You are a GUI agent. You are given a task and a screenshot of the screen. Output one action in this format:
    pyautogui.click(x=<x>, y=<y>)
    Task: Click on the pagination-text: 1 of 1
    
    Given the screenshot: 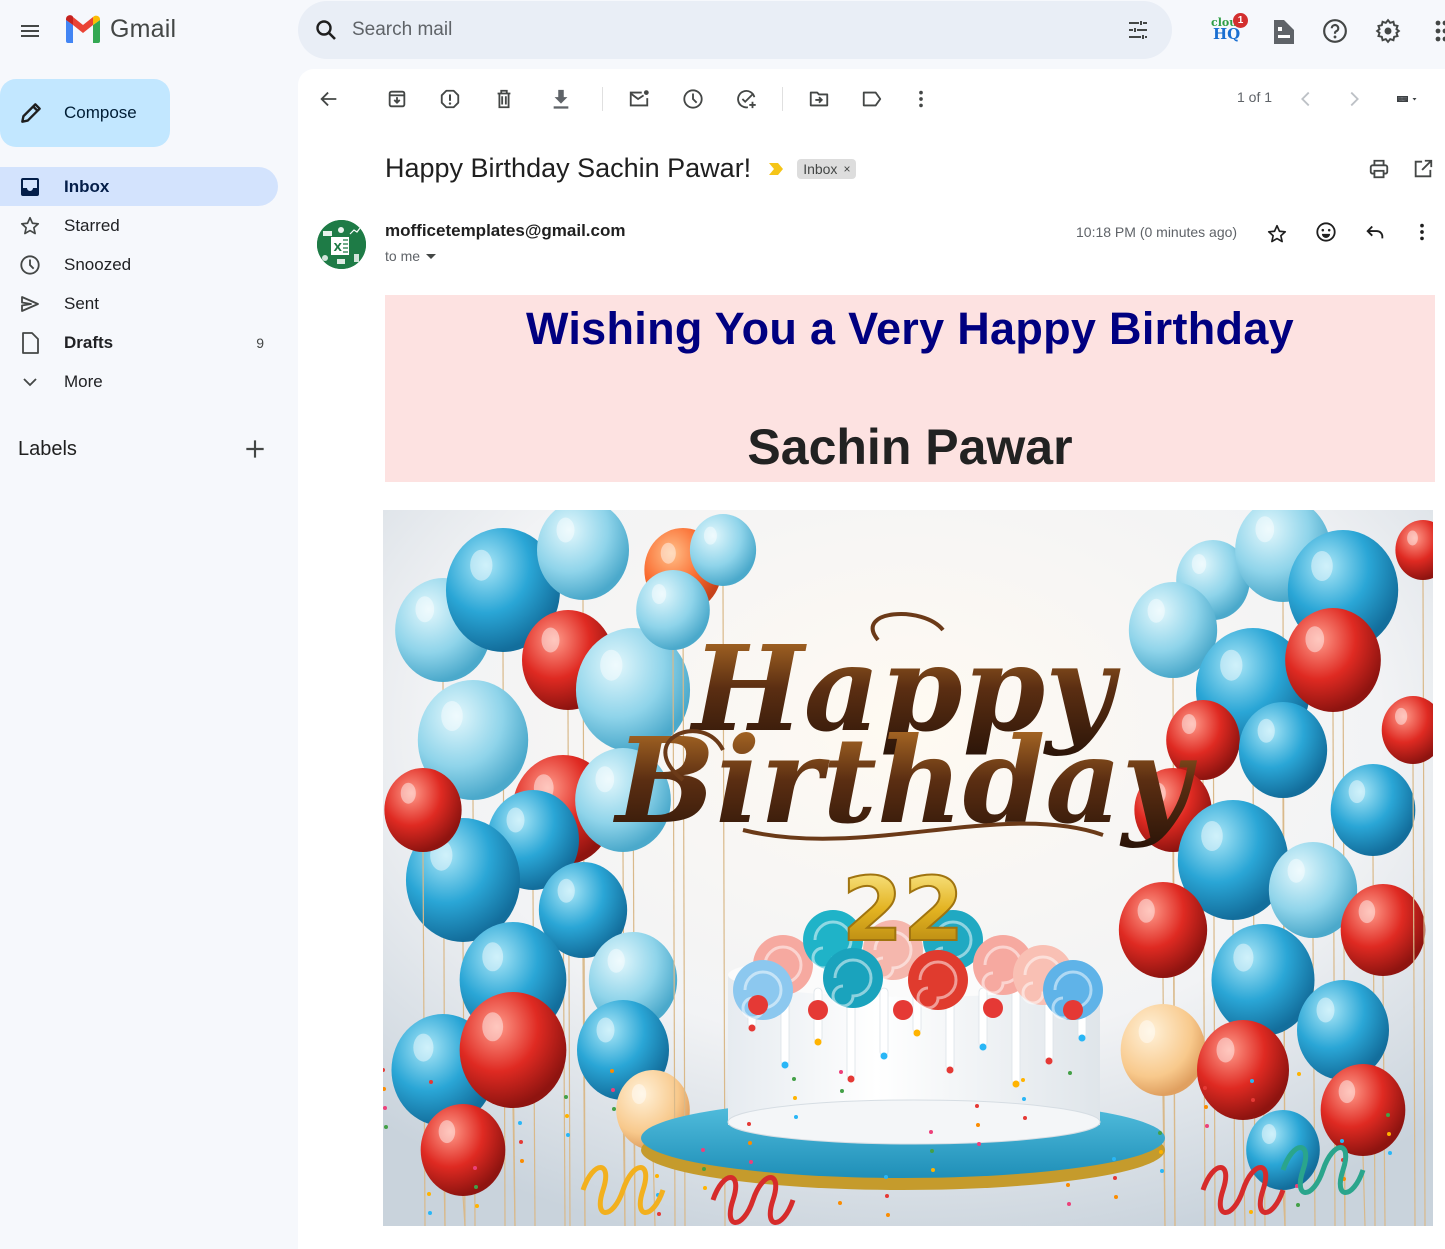 What is the action you would take?
    pyautogui.click(x=1255, y=97)
    